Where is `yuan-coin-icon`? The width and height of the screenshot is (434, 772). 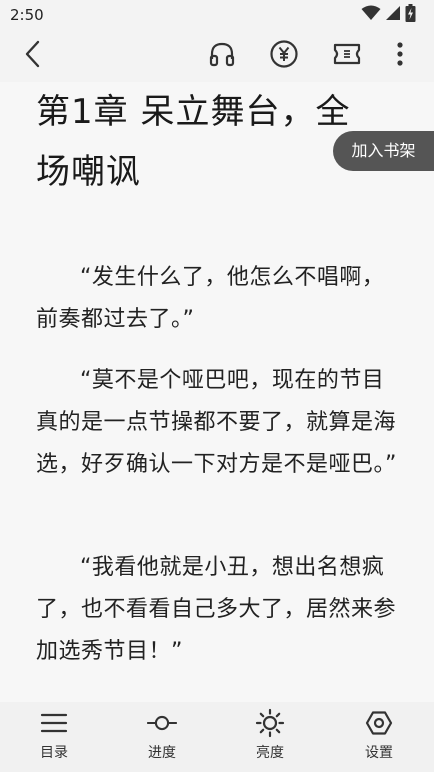 yuan-coin-icon is located at coordinates (284, 56).